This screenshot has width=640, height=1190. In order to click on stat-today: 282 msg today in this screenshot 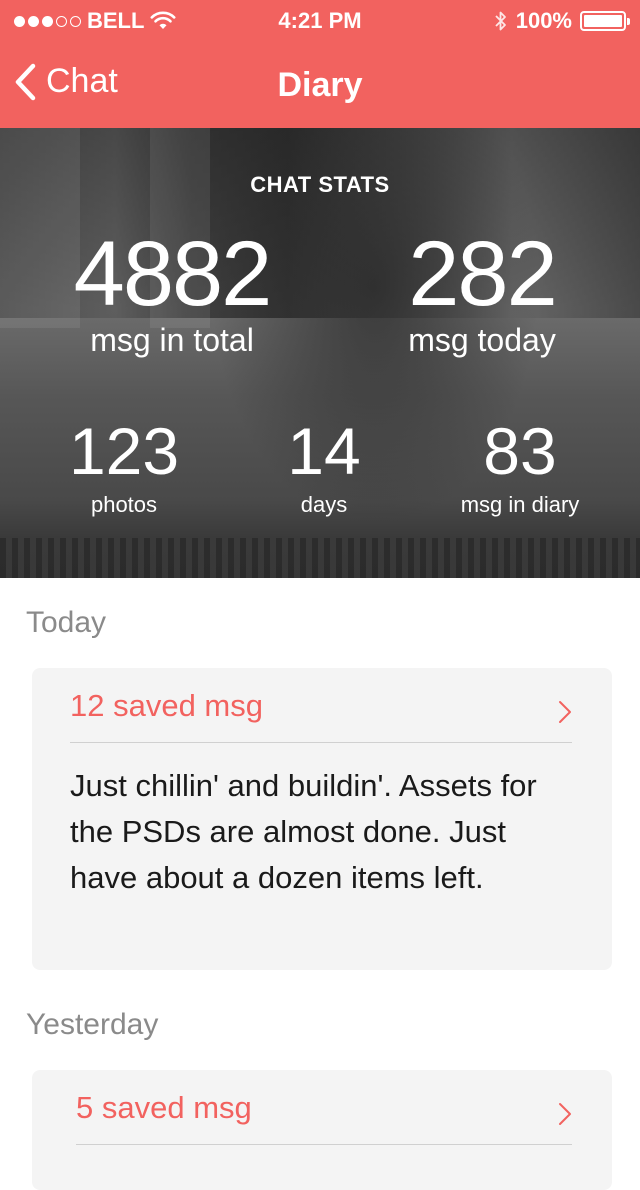, I will do `click(482, 293)`.